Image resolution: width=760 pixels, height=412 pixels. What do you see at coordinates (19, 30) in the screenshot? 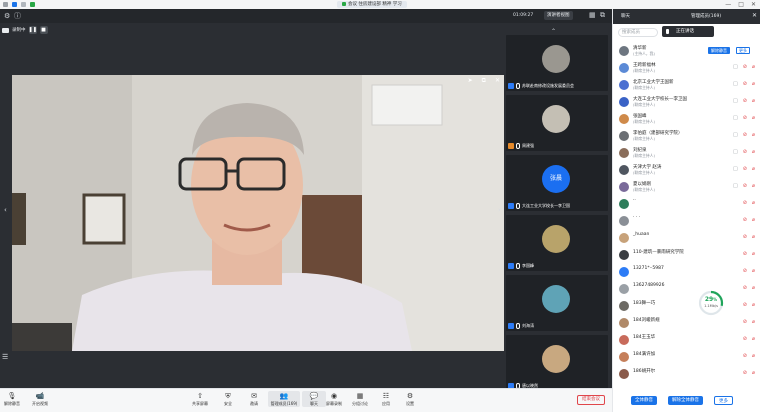
I see `recording-label: 录制中` at bounding box center [19, 30].